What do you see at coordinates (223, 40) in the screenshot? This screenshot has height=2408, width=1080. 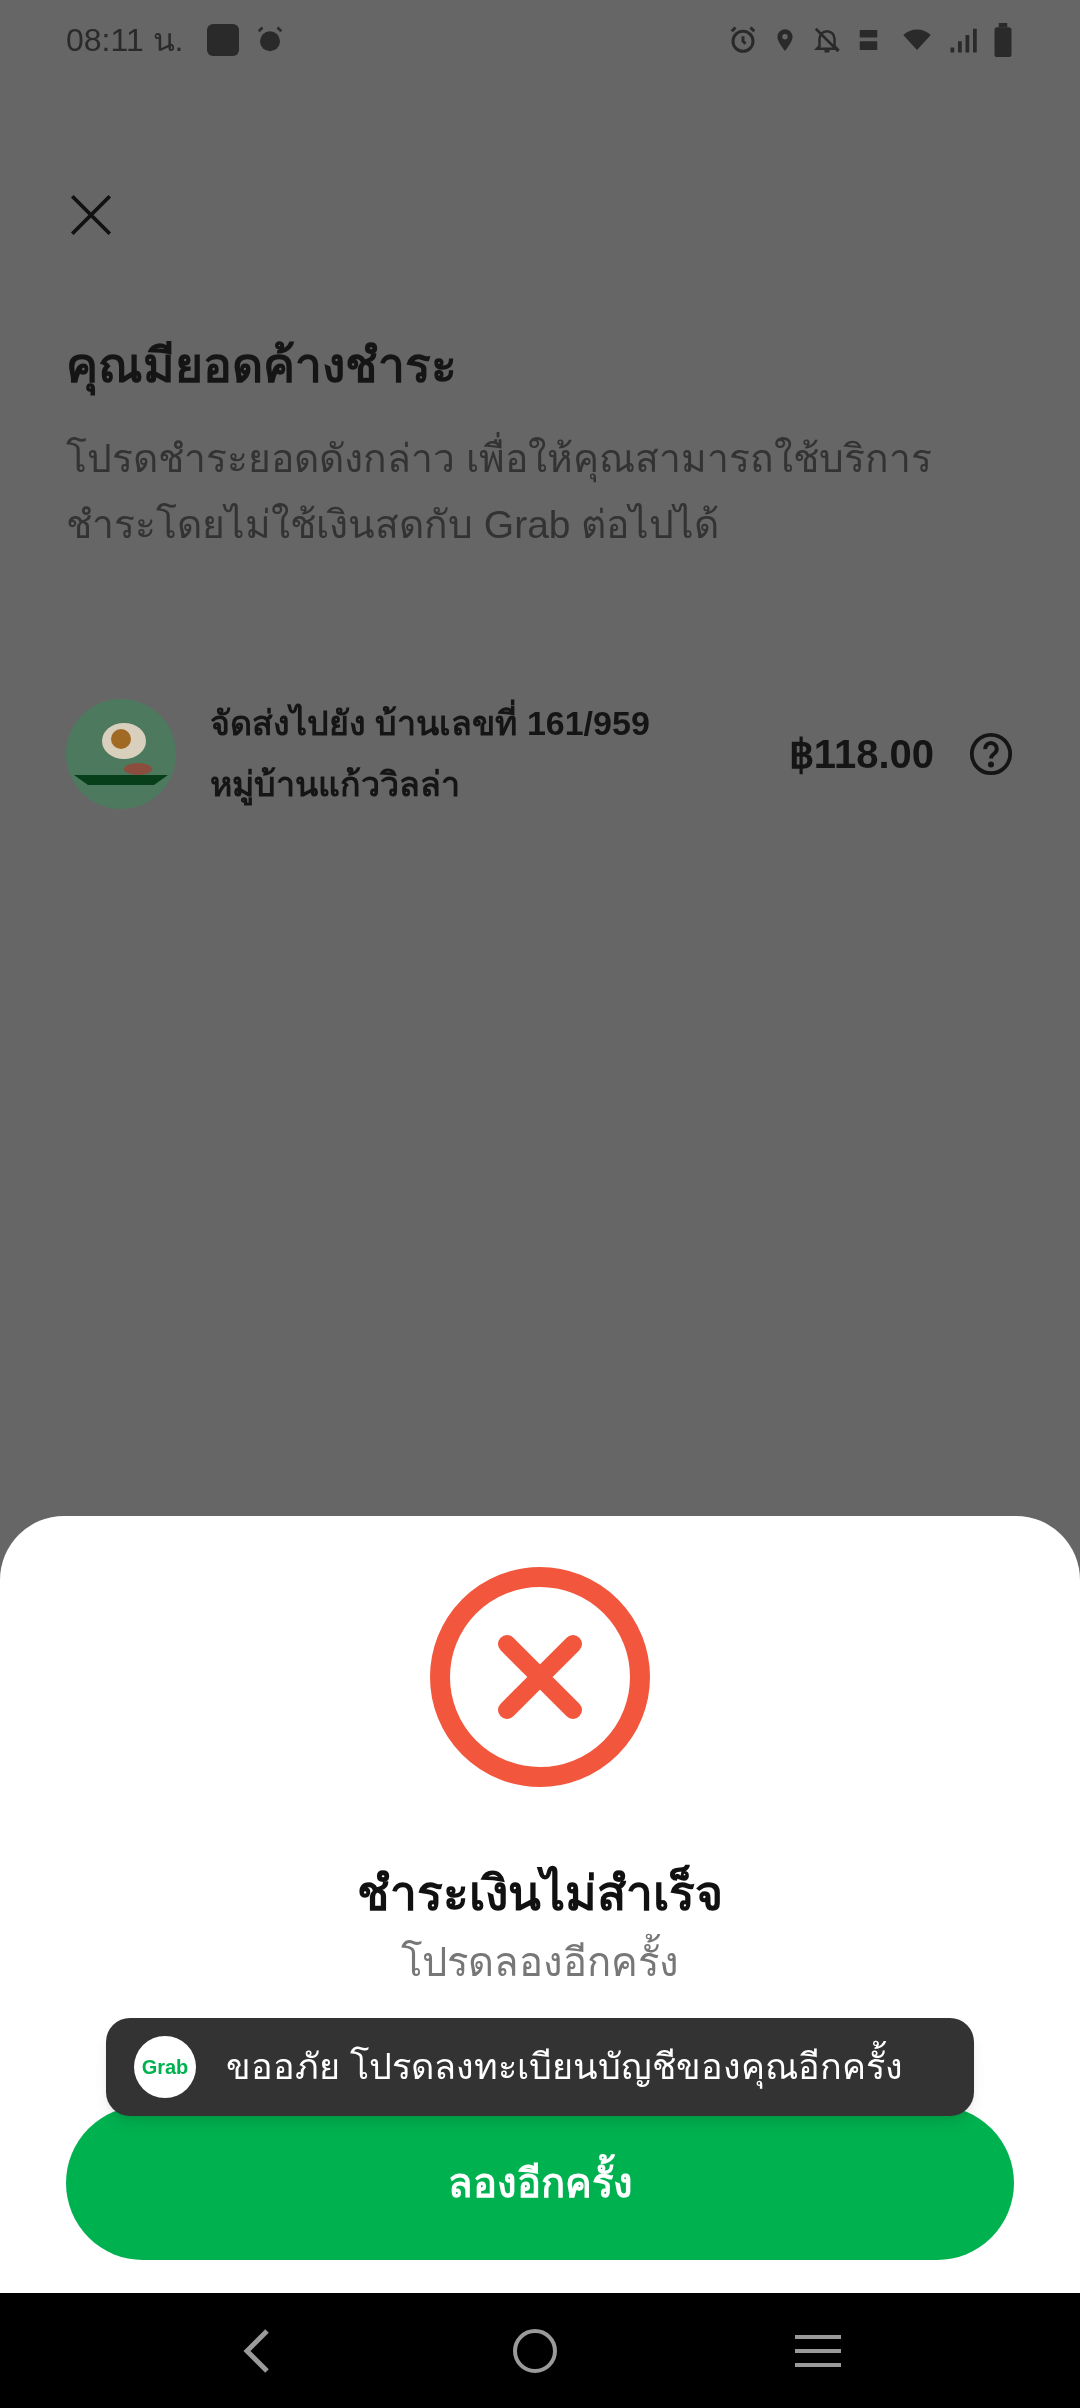 I see `app-notification-icon` at bounding box center [223, 40].